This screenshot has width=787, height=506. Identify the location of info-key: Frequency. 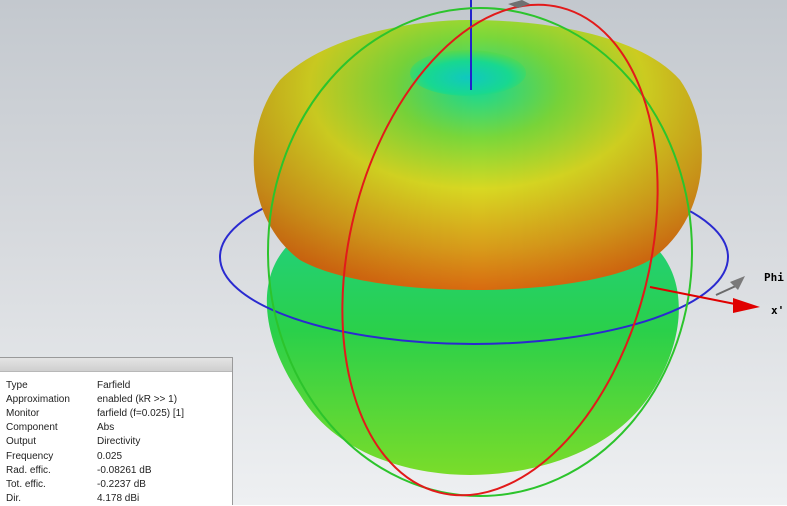
(30, 456).